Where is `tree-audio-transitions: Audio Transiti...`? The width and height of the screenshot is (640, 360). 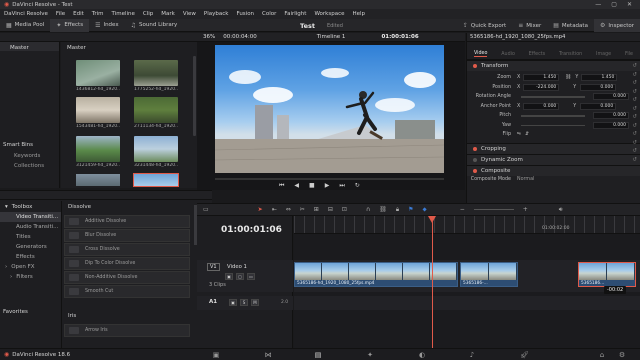
tree-audio-transitions: Audio Transiti... is located at coordinates (30, 227).